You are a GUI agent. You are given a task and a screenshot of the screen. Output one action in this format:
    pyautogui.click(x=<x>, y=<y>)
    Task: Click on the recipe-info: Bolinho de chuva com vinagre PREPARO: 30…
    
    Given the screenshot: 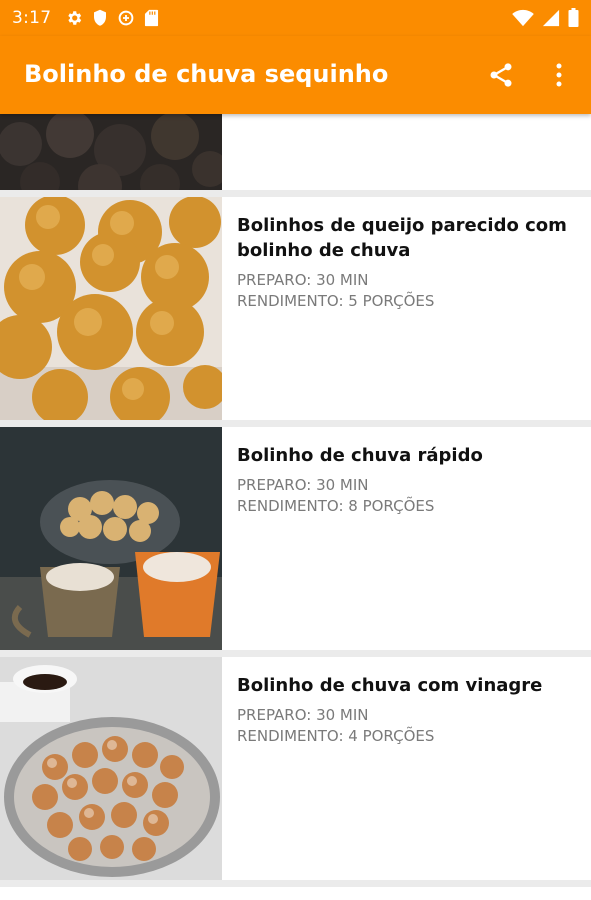 What is the action you would take?
    pyautogui.click(x=405, y=710)
    